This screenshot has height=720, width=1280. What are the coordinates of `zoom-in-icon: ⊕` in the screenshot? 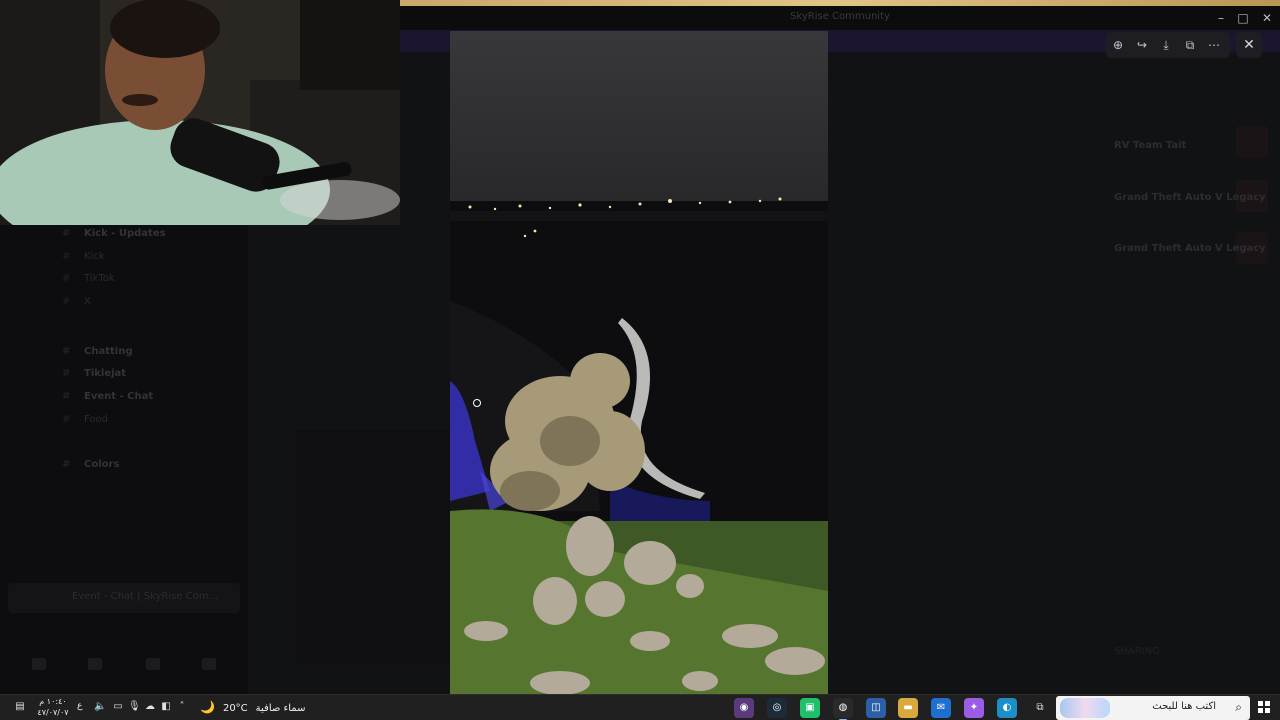 It's located at (1118, 45).